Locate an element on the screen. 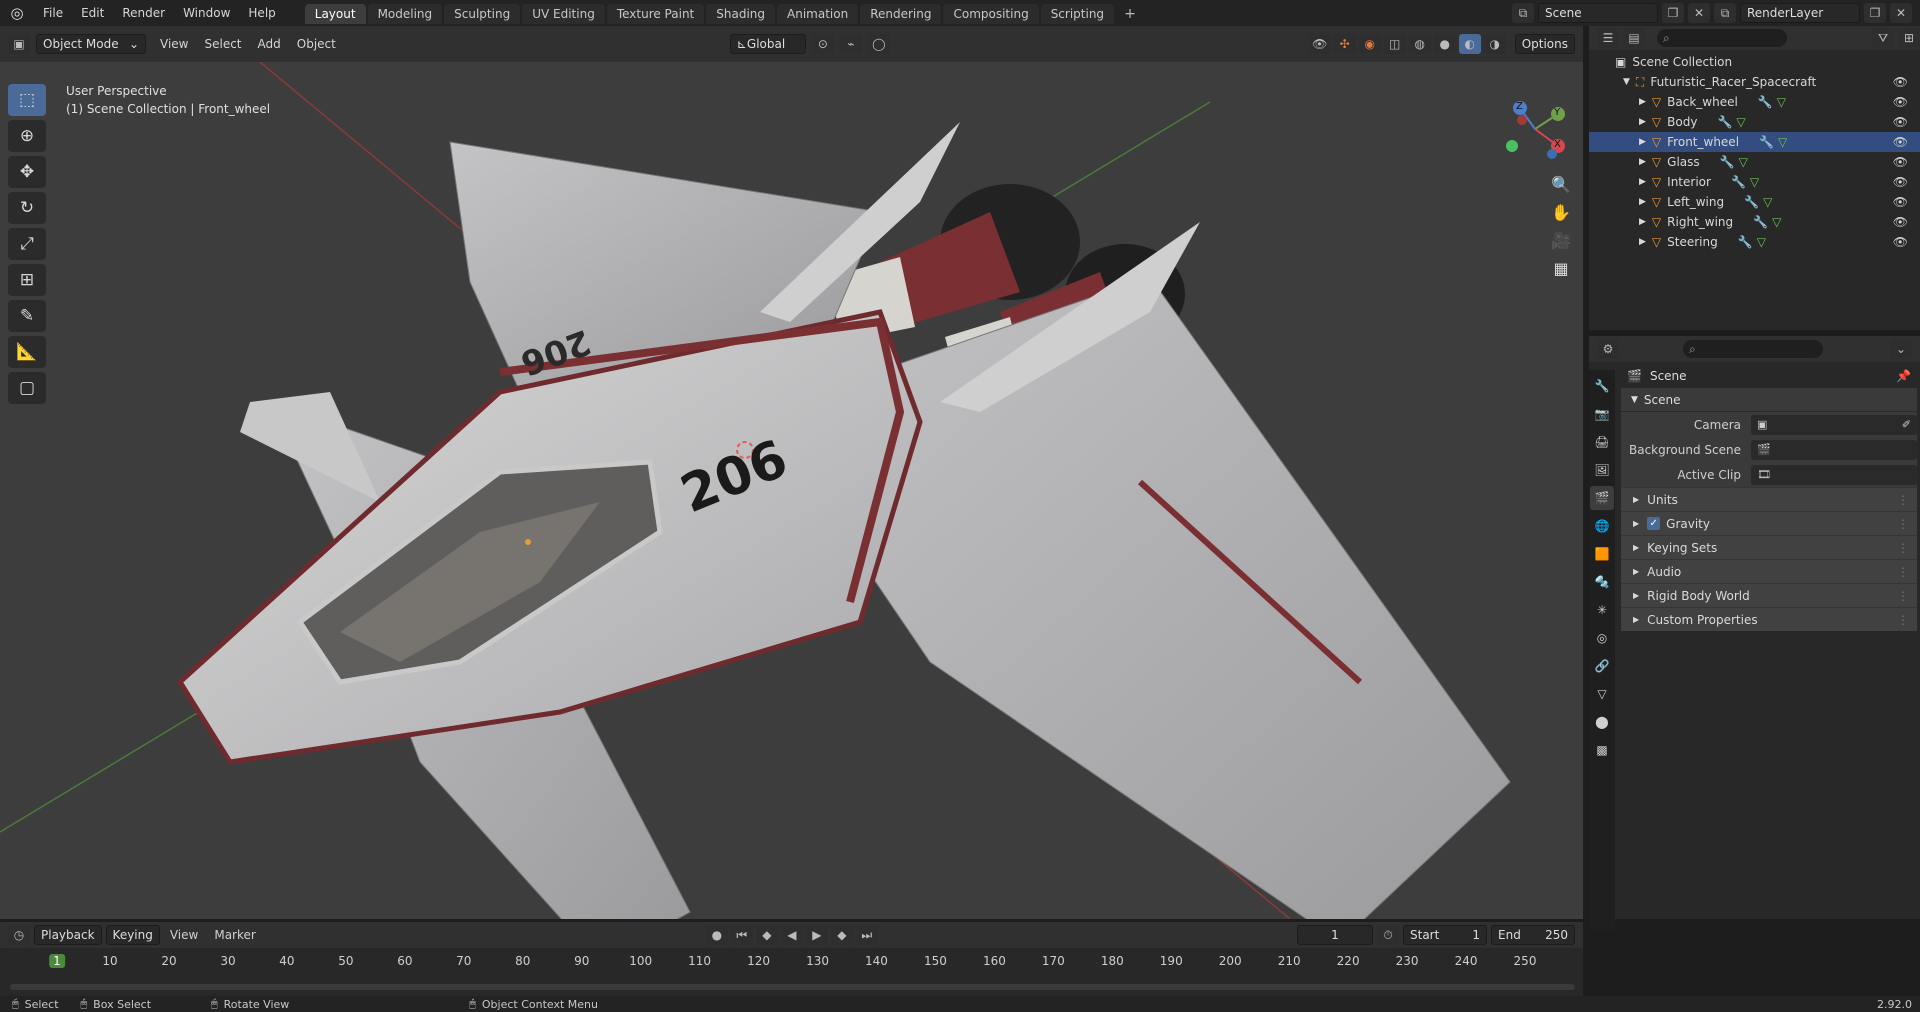  subpanel-gravity: ▶ ✓ Gravity ⋮ is located at coordinates (1769, 523).